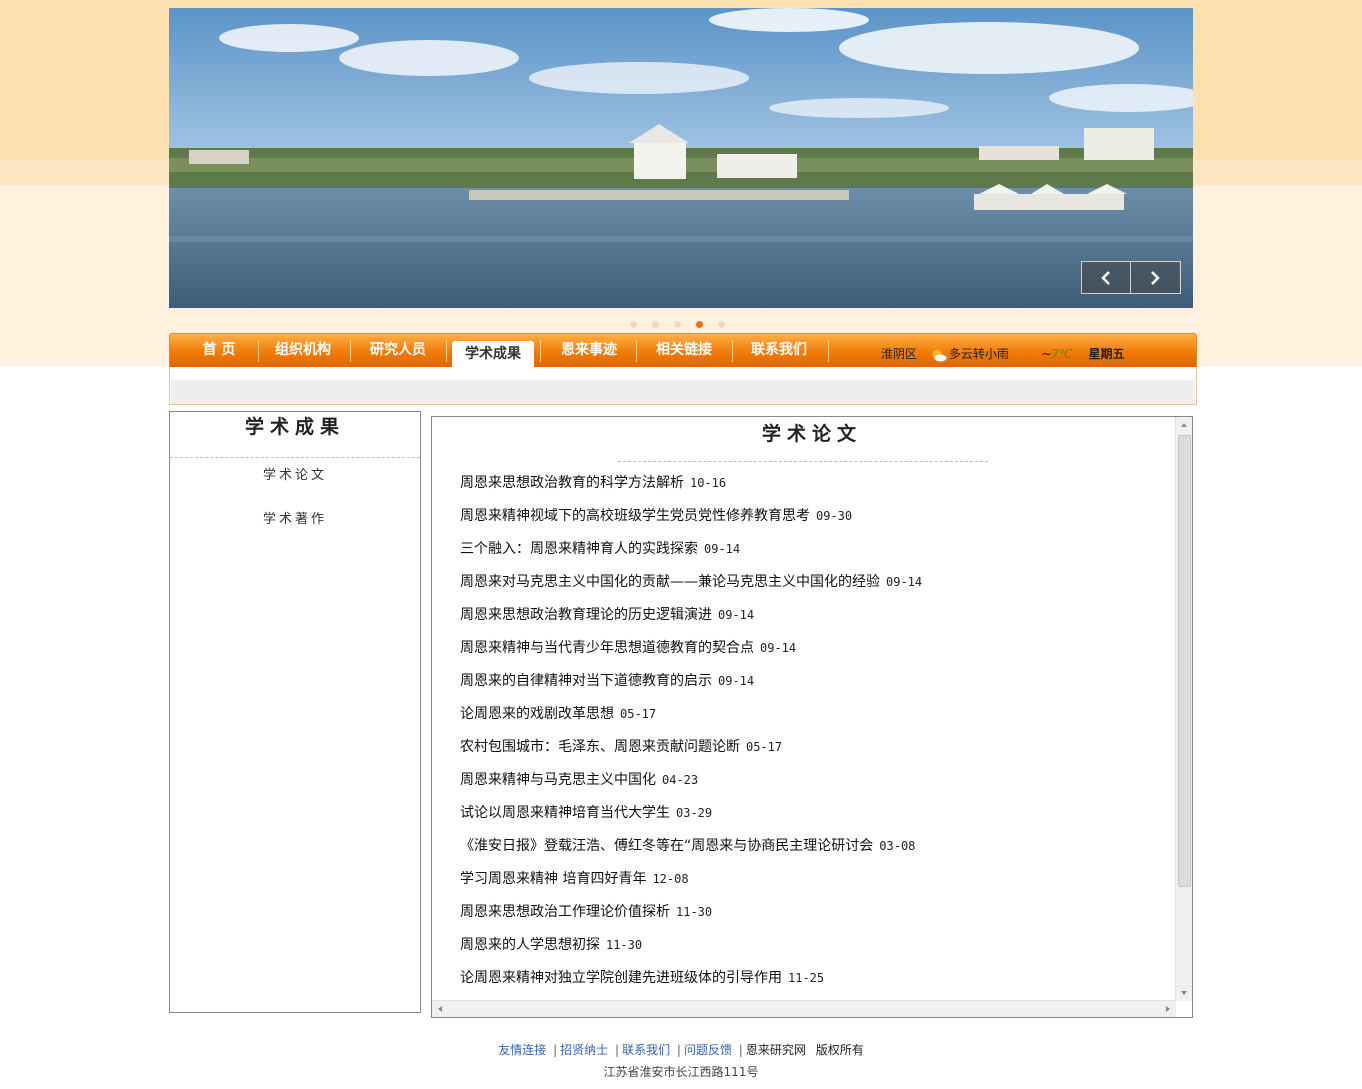 This screenshot has width=1362, height=1089. Describe the element at coordinates (493, 354) in the screenshot. I see `nav-item-achievements: 学术成果` at that location.